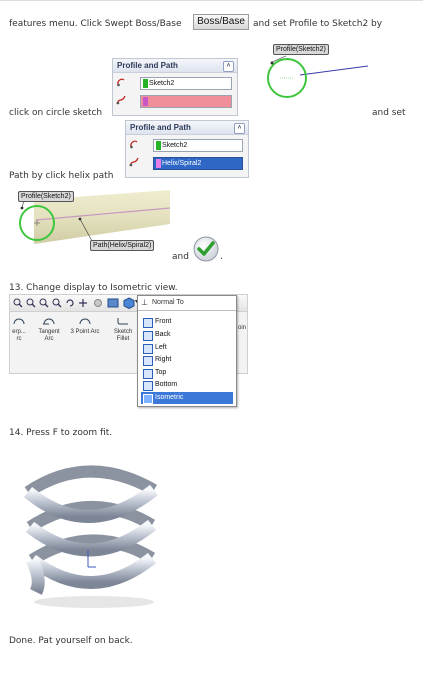 This screenshot has width=423, height=678. I want to click on profile-tag-text: Profile(Sketch2), so click(301, 49).